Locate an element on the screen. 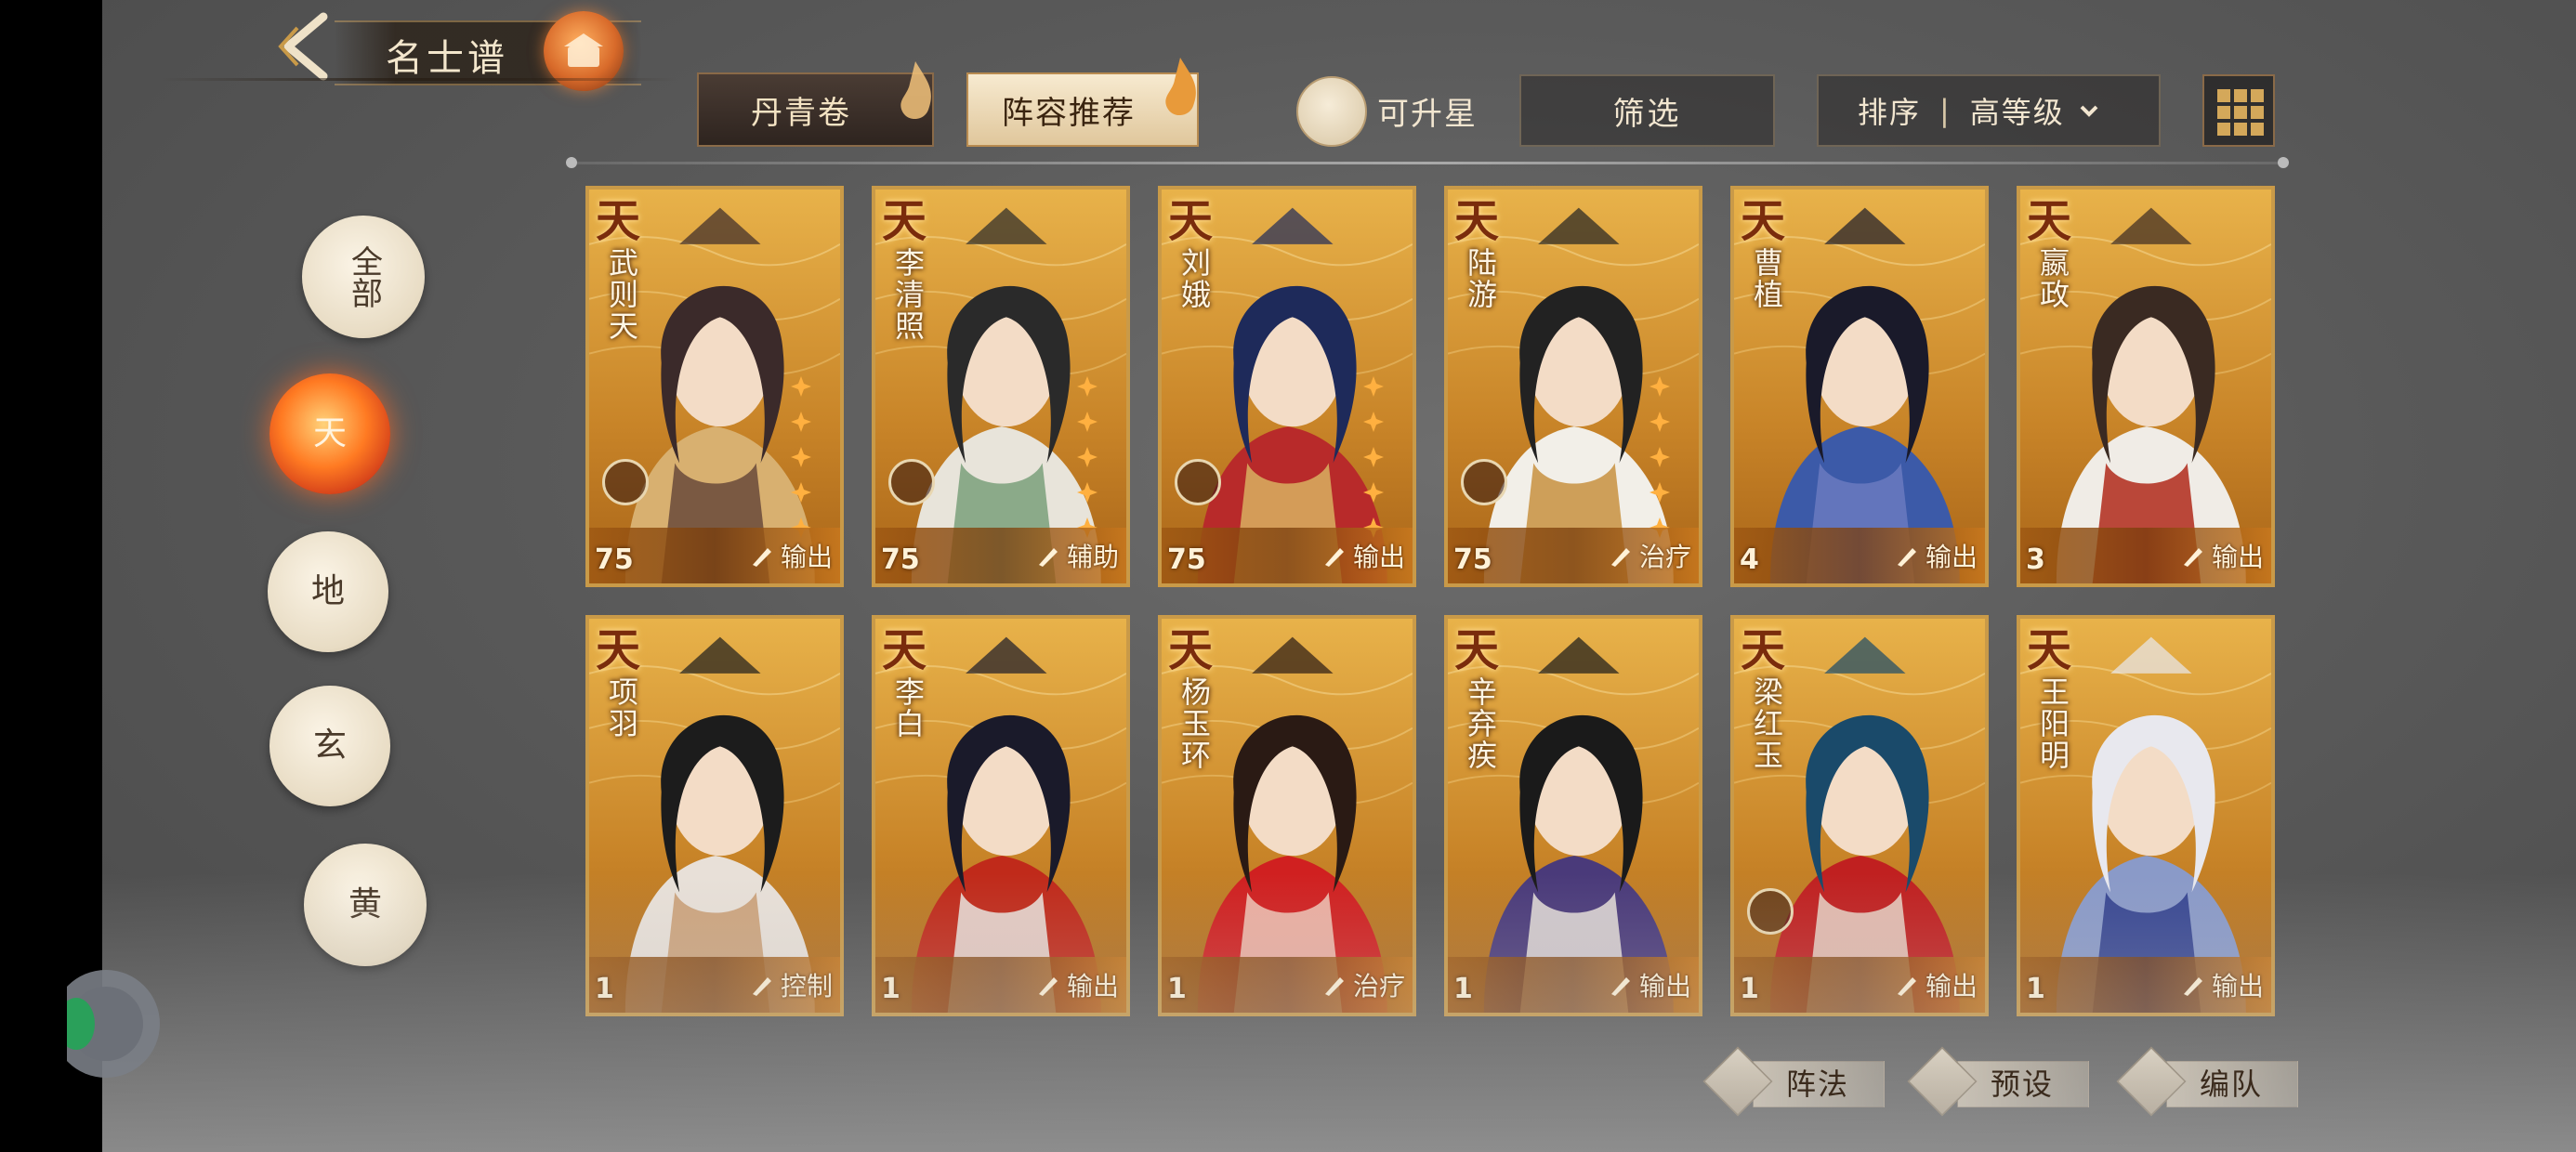  character-name: 武则天 is located at coordinates (621, 294).